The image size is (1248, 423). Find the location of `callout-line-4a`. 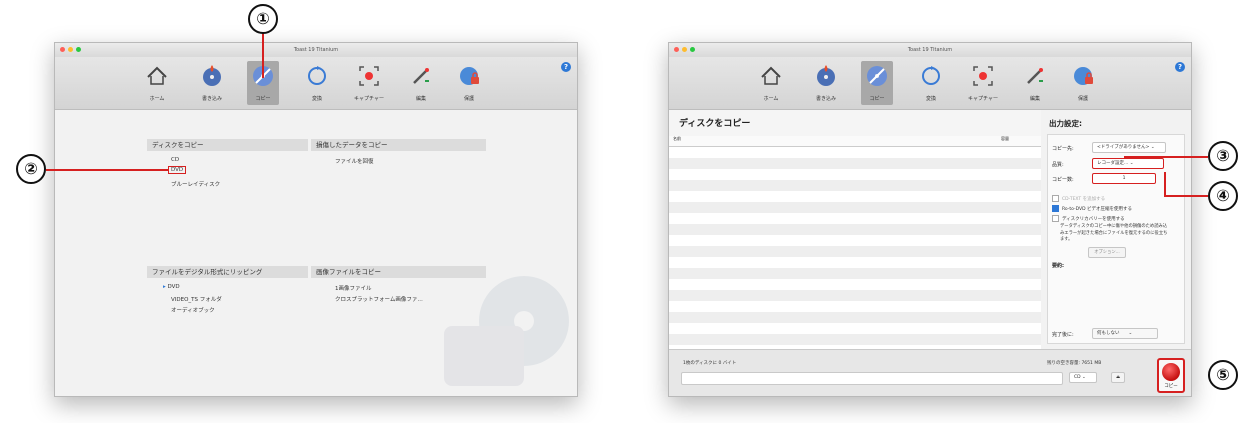

callout-line-4a is located at coordinates (1165, 184).